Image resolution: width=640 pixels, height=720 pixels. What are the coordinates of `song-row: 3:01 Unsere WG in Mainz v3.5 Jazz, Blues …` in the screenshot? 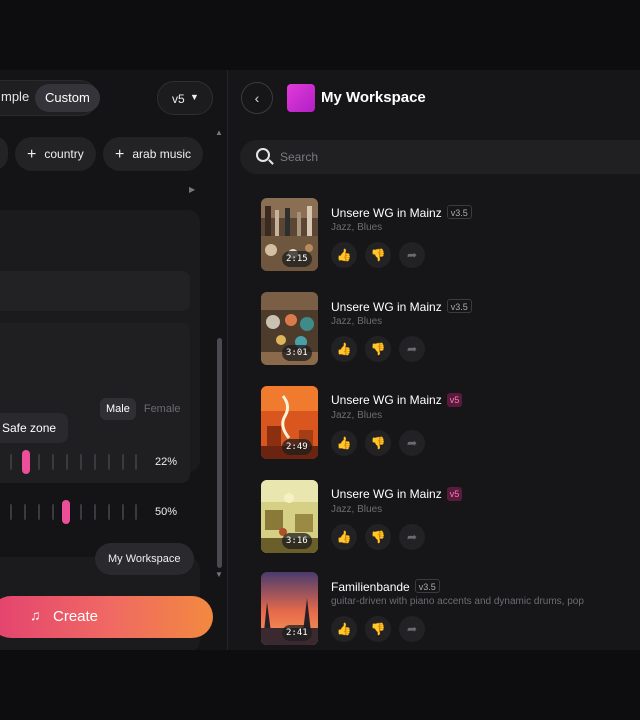 It's located at (446, 329).